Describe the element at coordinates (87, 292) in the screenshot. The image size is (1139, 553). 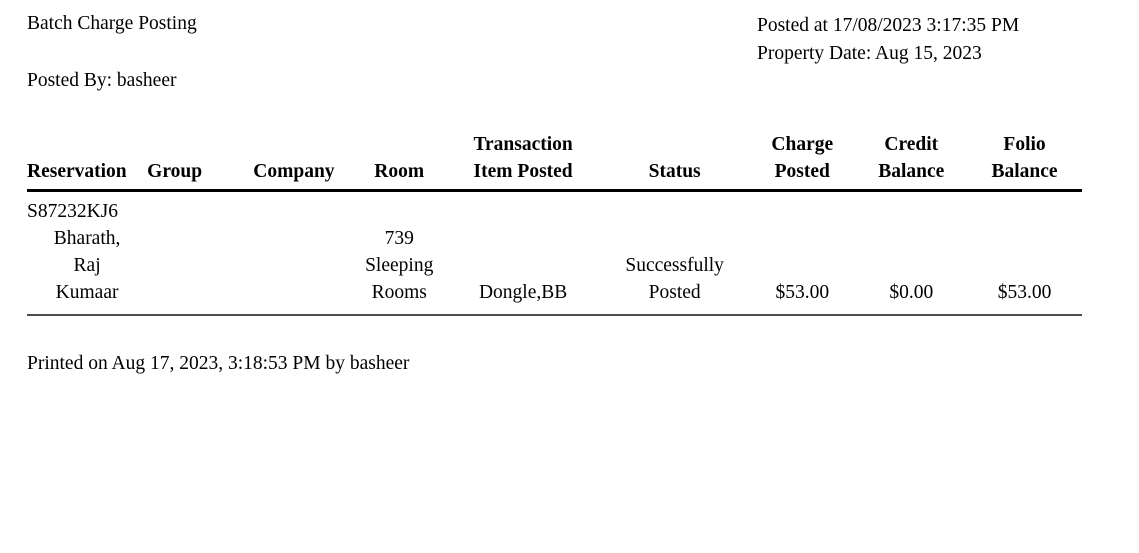
I see `cell-reservation-line4: Kumaar` at that location.